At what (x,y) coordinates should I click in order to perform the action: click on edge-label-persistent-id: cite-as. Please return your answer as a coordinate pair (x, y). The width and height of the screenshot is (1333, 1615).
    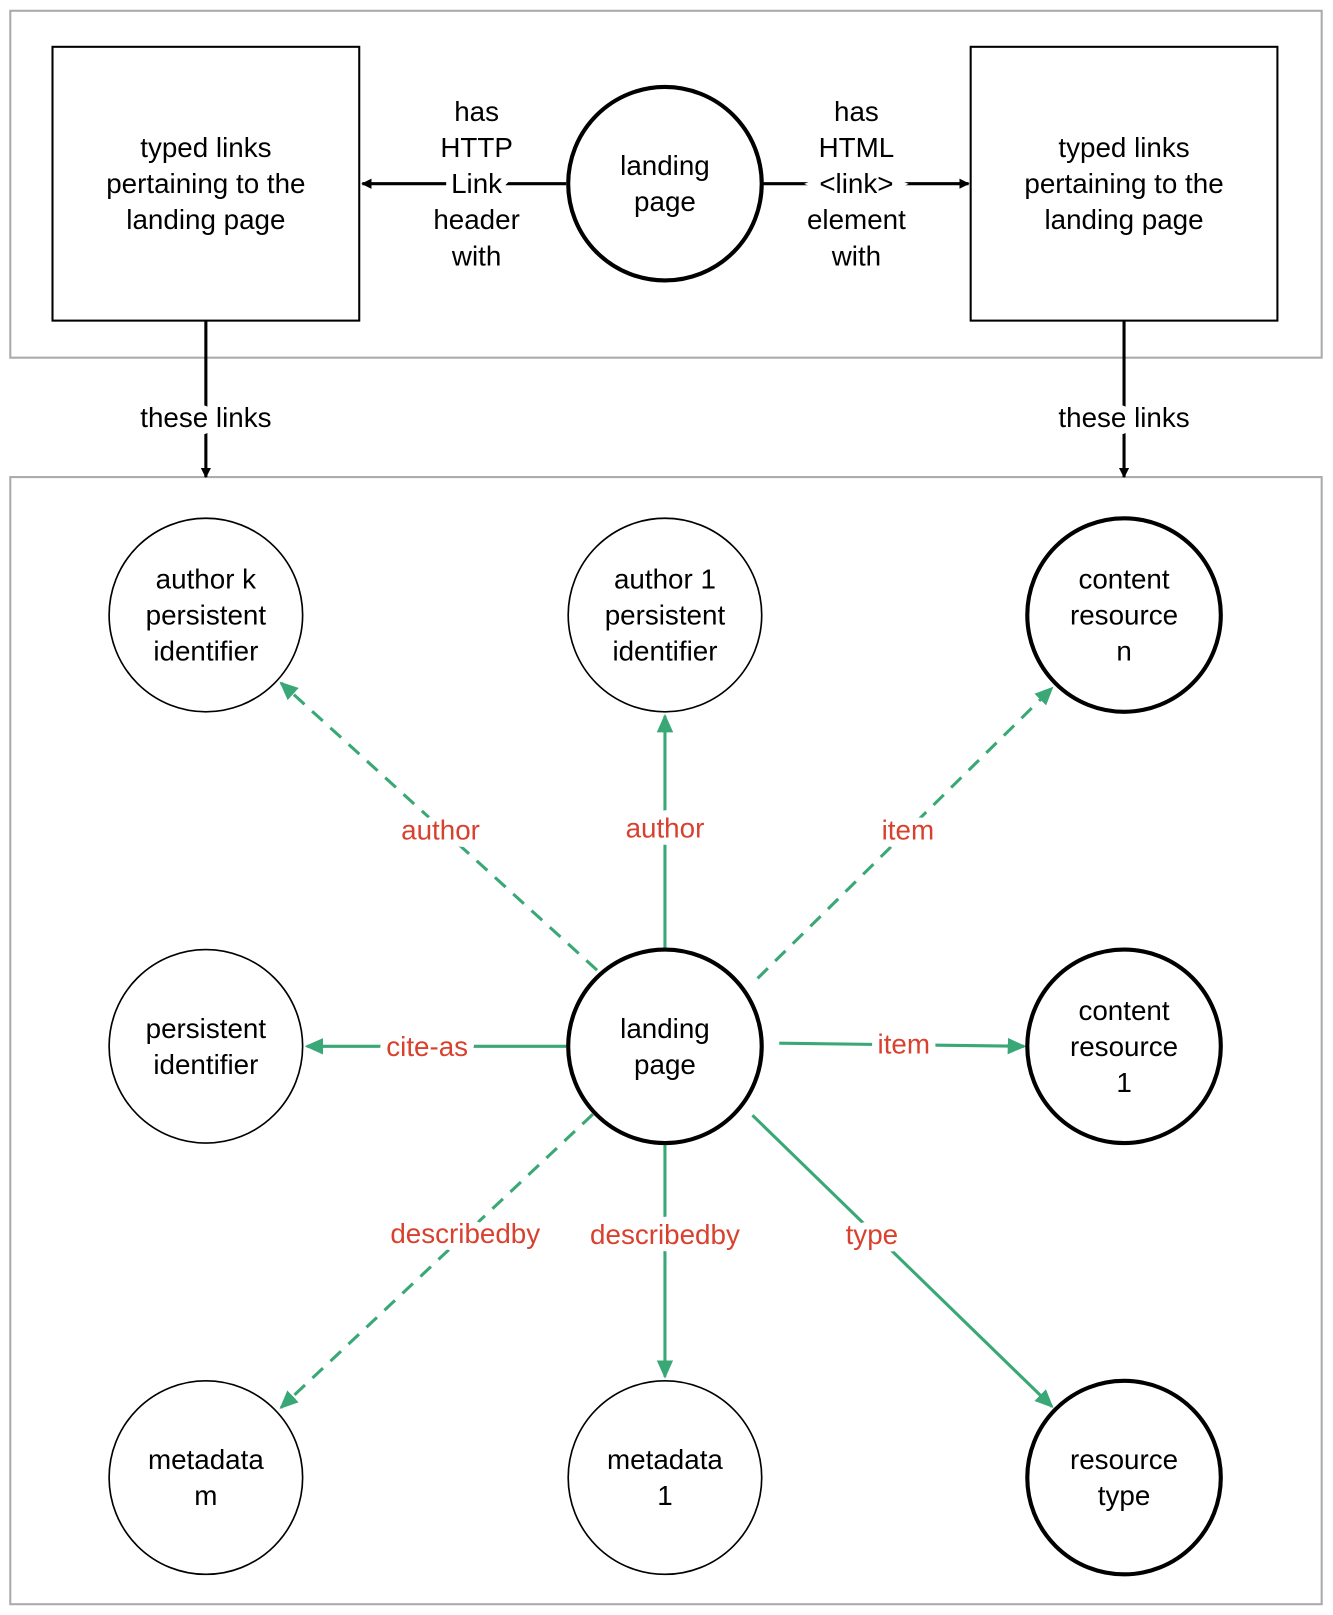
    Looking at the image, I should click on (427, 1046).